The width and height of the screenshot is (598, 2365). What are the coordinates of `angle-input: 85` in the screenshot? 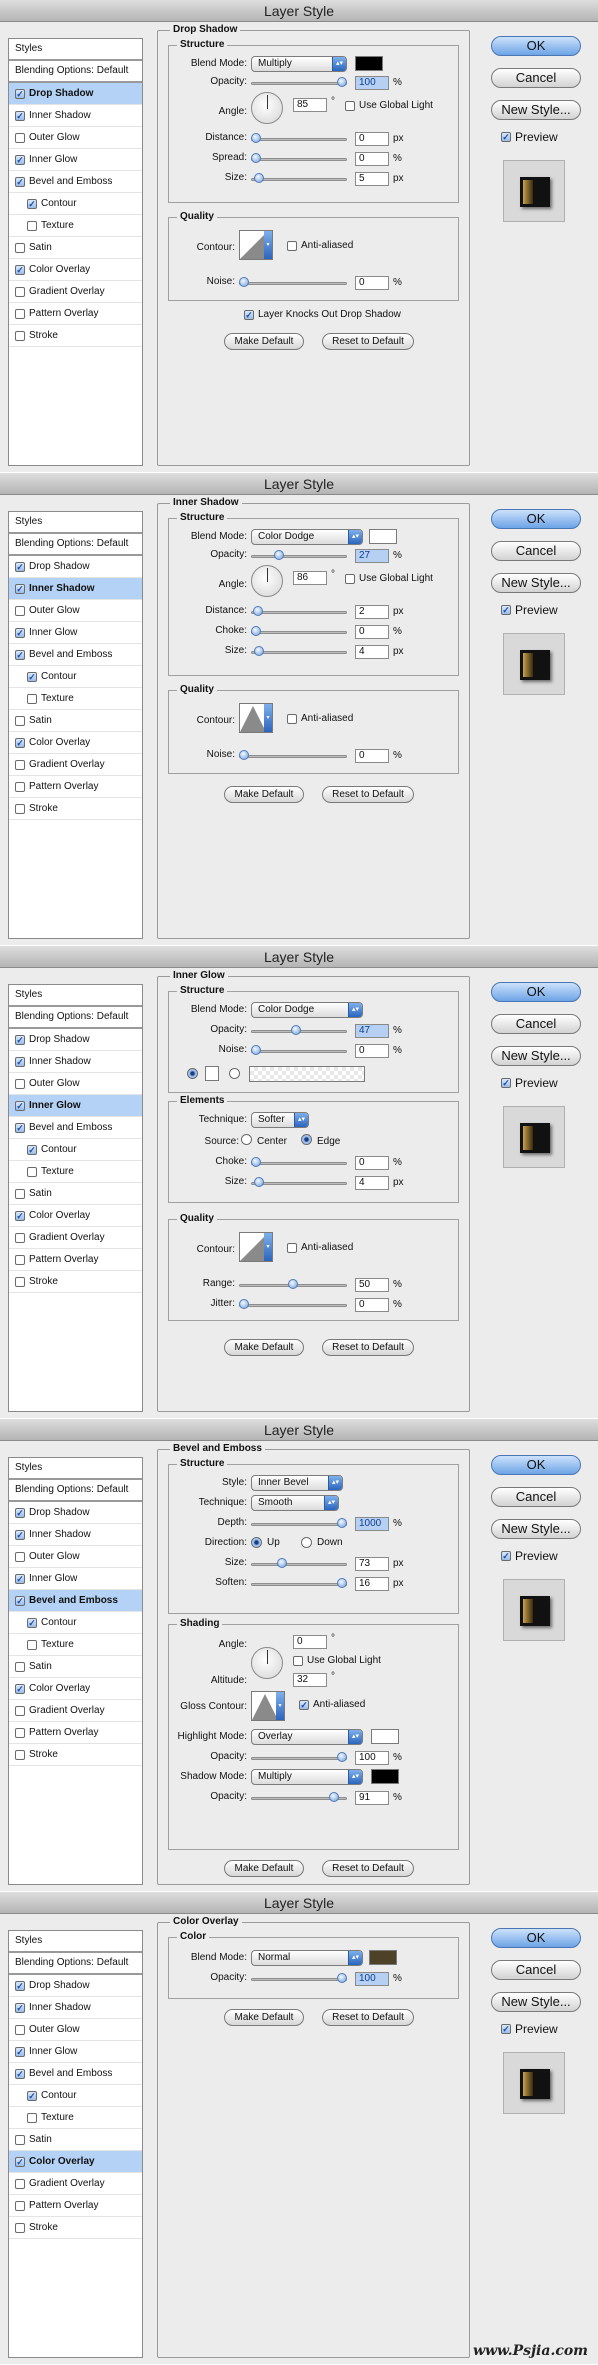 It's located at (310, 105).